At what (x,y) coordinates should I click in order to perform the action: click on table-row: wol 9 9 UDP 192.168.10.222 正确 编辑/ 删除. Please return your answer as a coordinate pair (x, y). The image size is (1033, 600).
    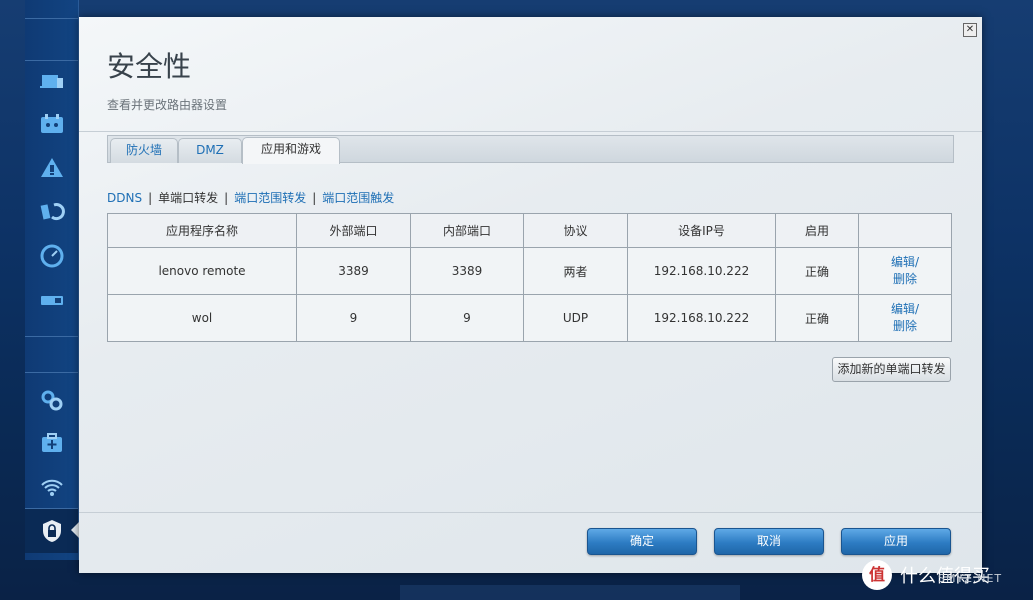
    Looking at the image, I should click on (529, 318).